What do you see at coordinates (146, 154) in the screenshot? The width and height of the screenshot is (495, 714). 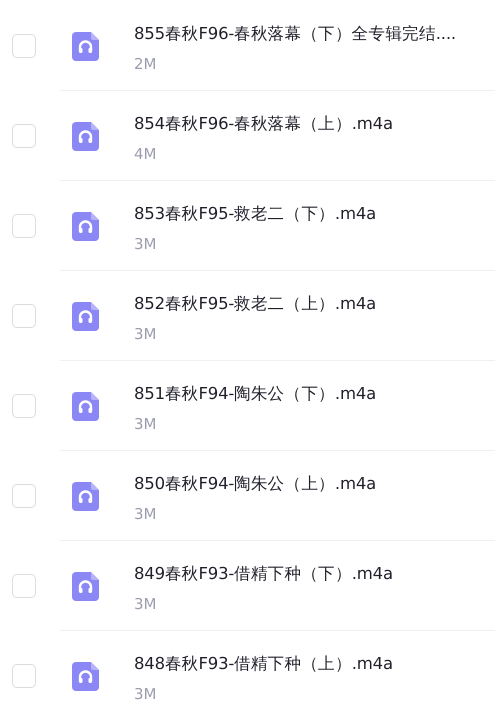 I see `file-size: 4M` at bounding box center [146, 154].